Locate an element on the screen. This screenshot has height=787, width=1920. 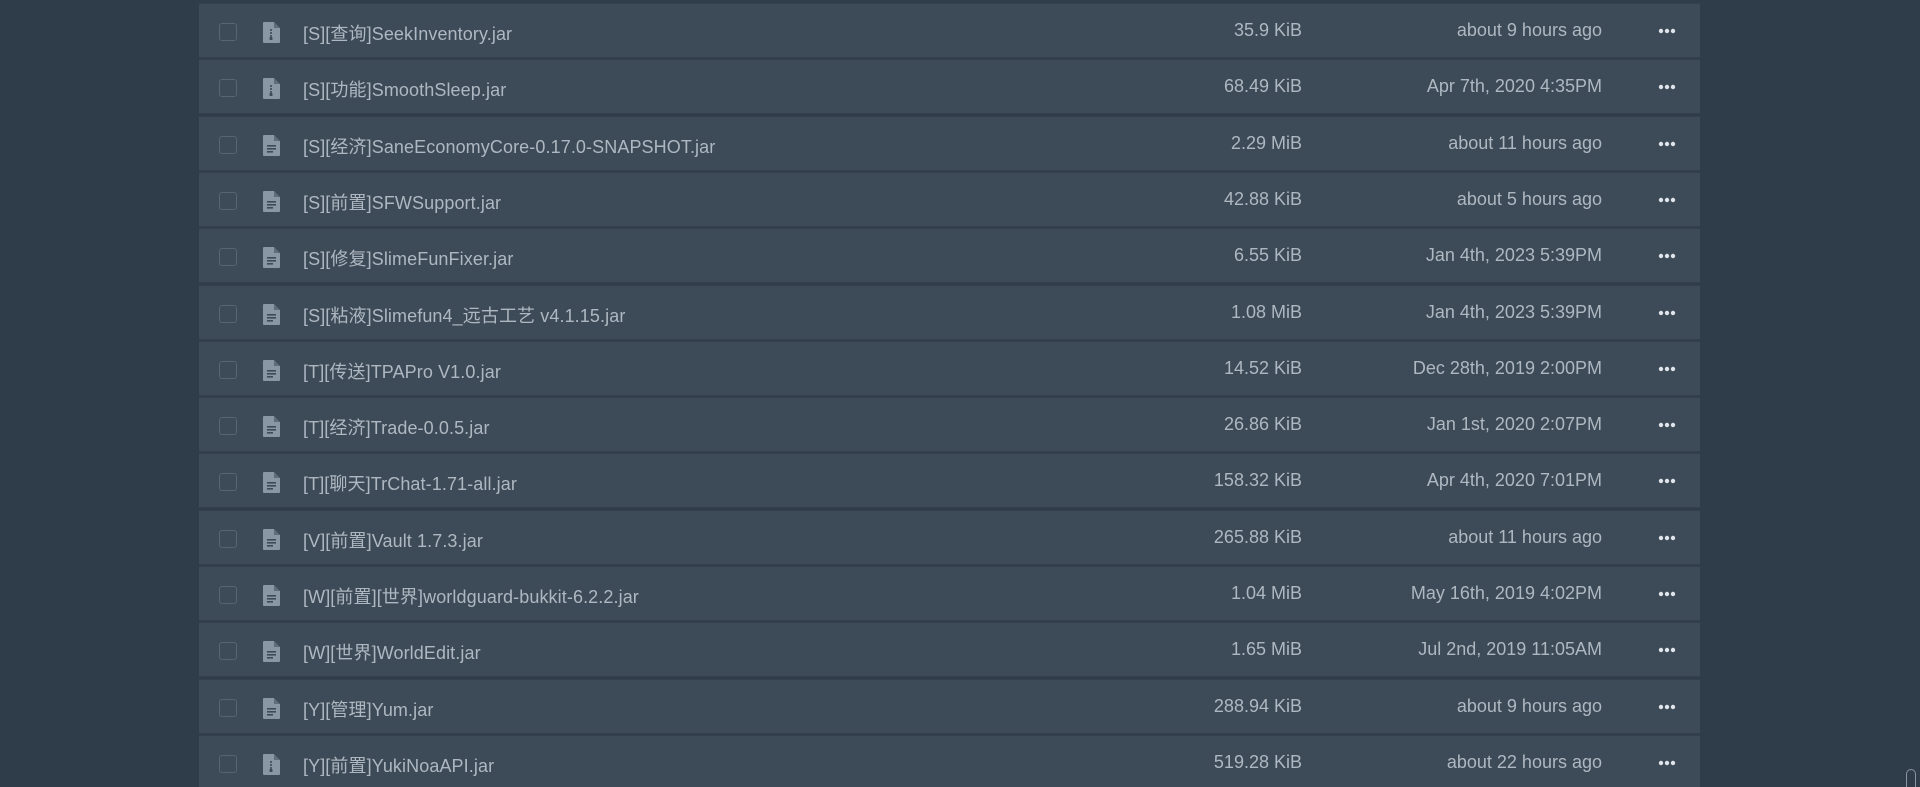
file-size: 1.08 MiB is located at coordinates (1266, 311).